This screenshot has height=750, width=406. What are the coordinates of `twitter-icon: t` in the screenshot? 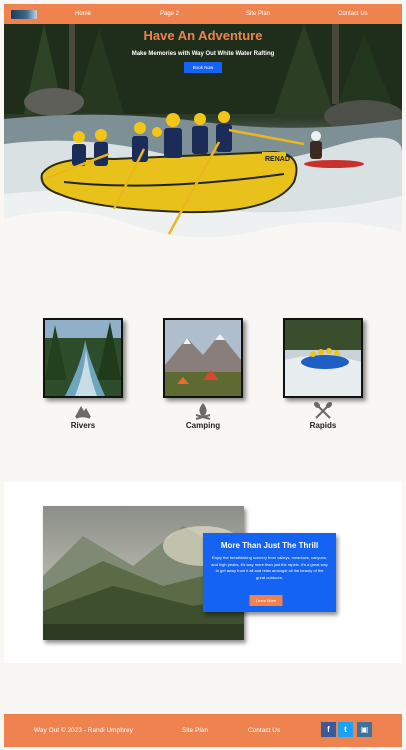 It's located at (345, 729).